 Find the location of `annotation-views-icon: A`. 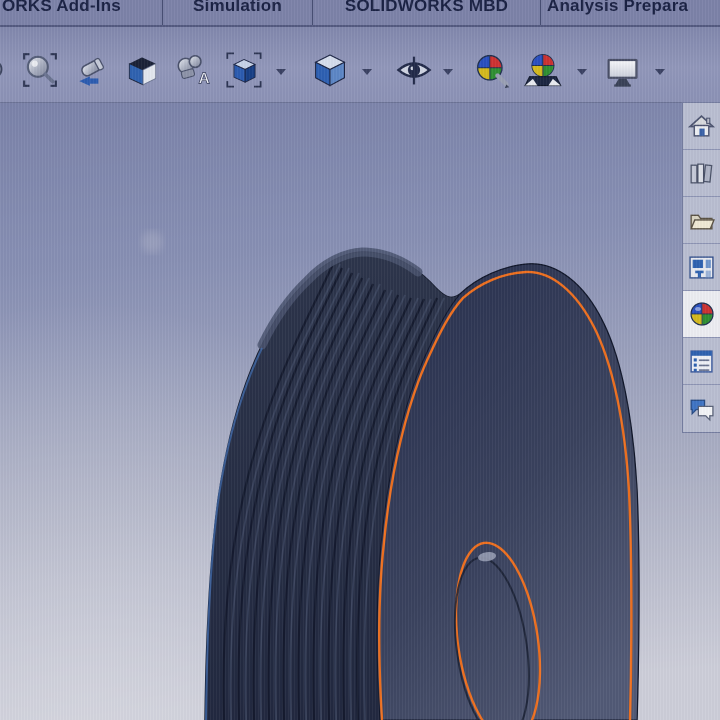

annotation-views-icon: A is located at coordinates (194, 71).